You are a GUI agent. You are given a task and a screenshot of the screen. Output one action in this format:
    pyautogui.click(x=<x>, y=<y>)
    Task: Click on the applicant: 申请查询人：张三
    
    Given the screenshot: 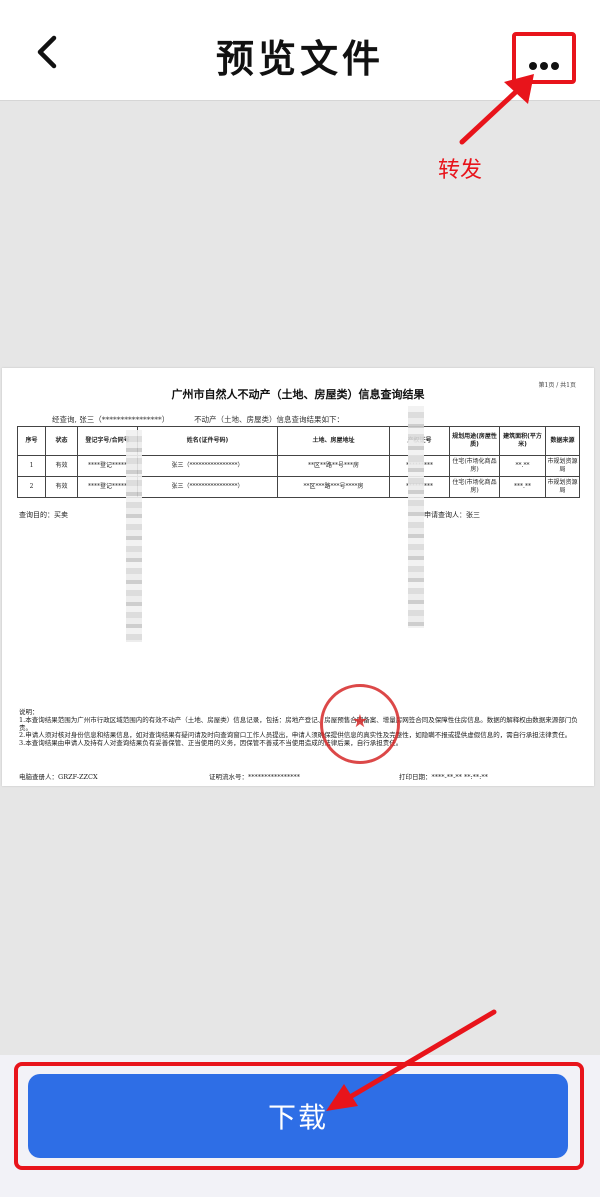 What is the action you would take?
    pyautogui.click(x=452, y=515)
    